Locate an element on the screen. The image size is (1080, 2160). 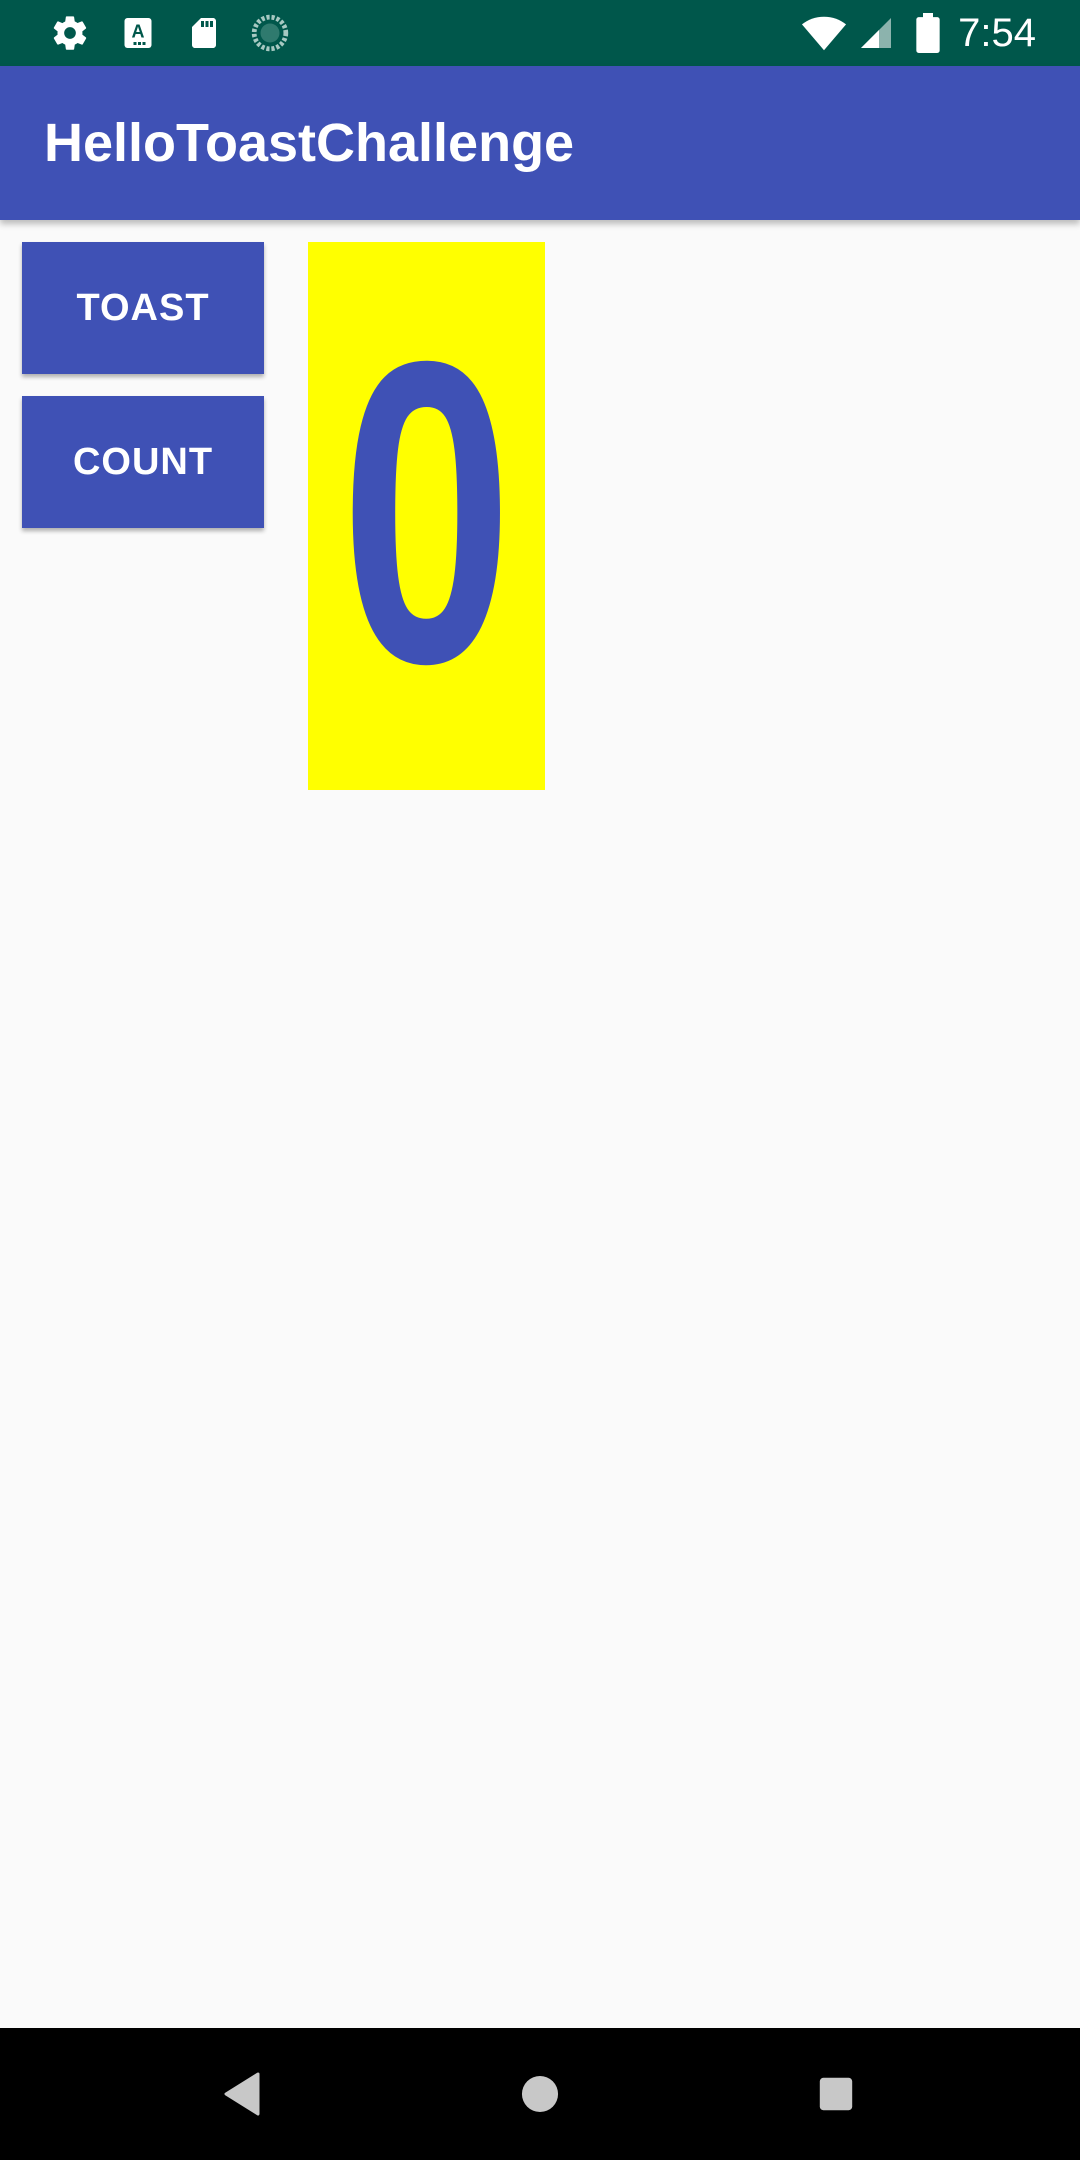
count-display: 0 is located at coordinates (426, 516).